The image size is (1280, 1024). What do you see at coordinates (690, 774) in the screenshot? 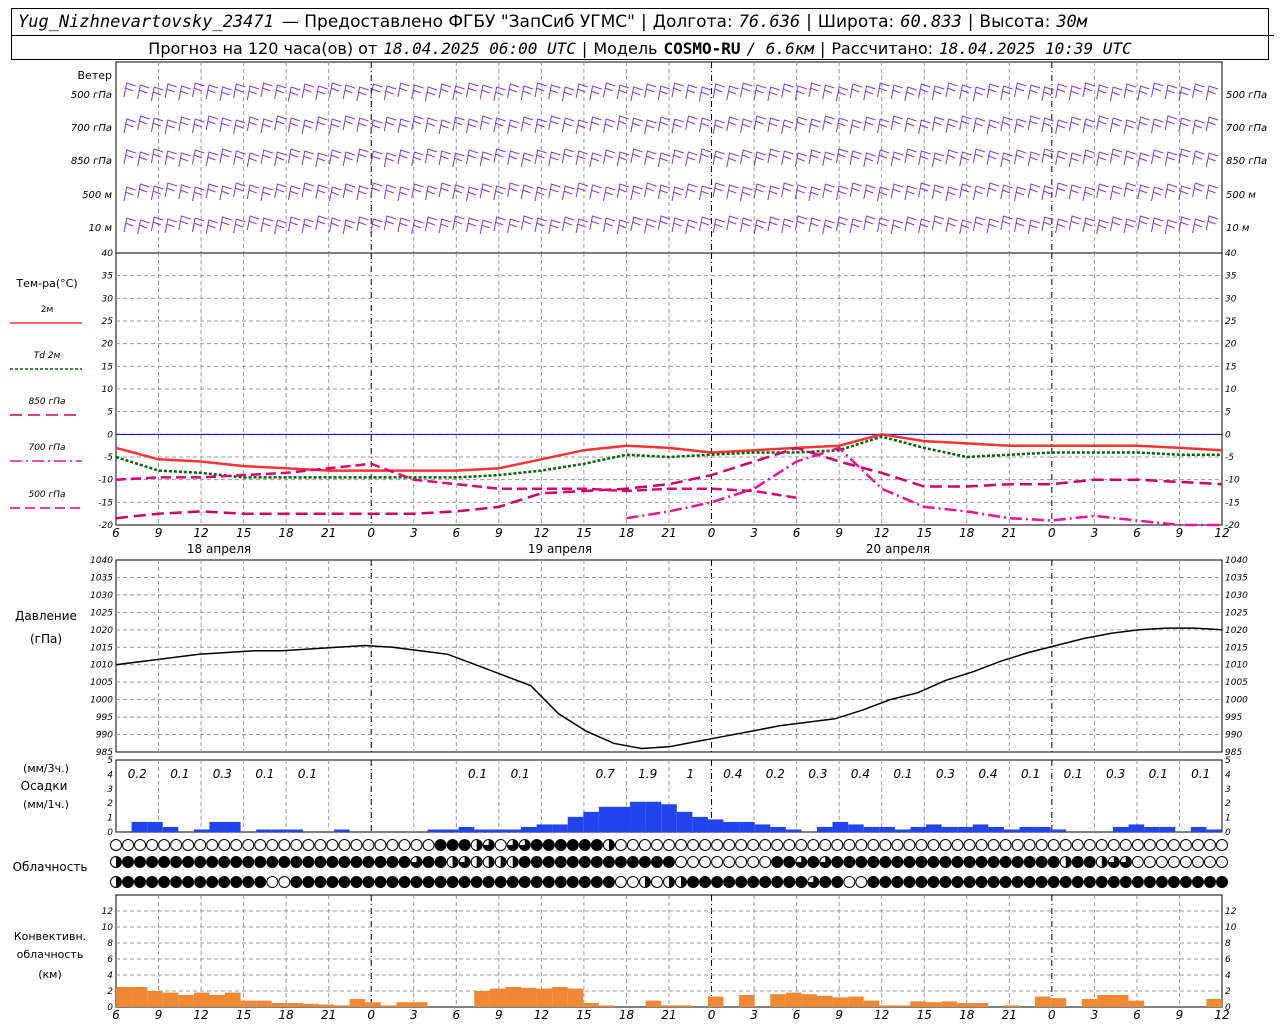
I see `precip-3h-label: 1` at bounding box center [690, 774].